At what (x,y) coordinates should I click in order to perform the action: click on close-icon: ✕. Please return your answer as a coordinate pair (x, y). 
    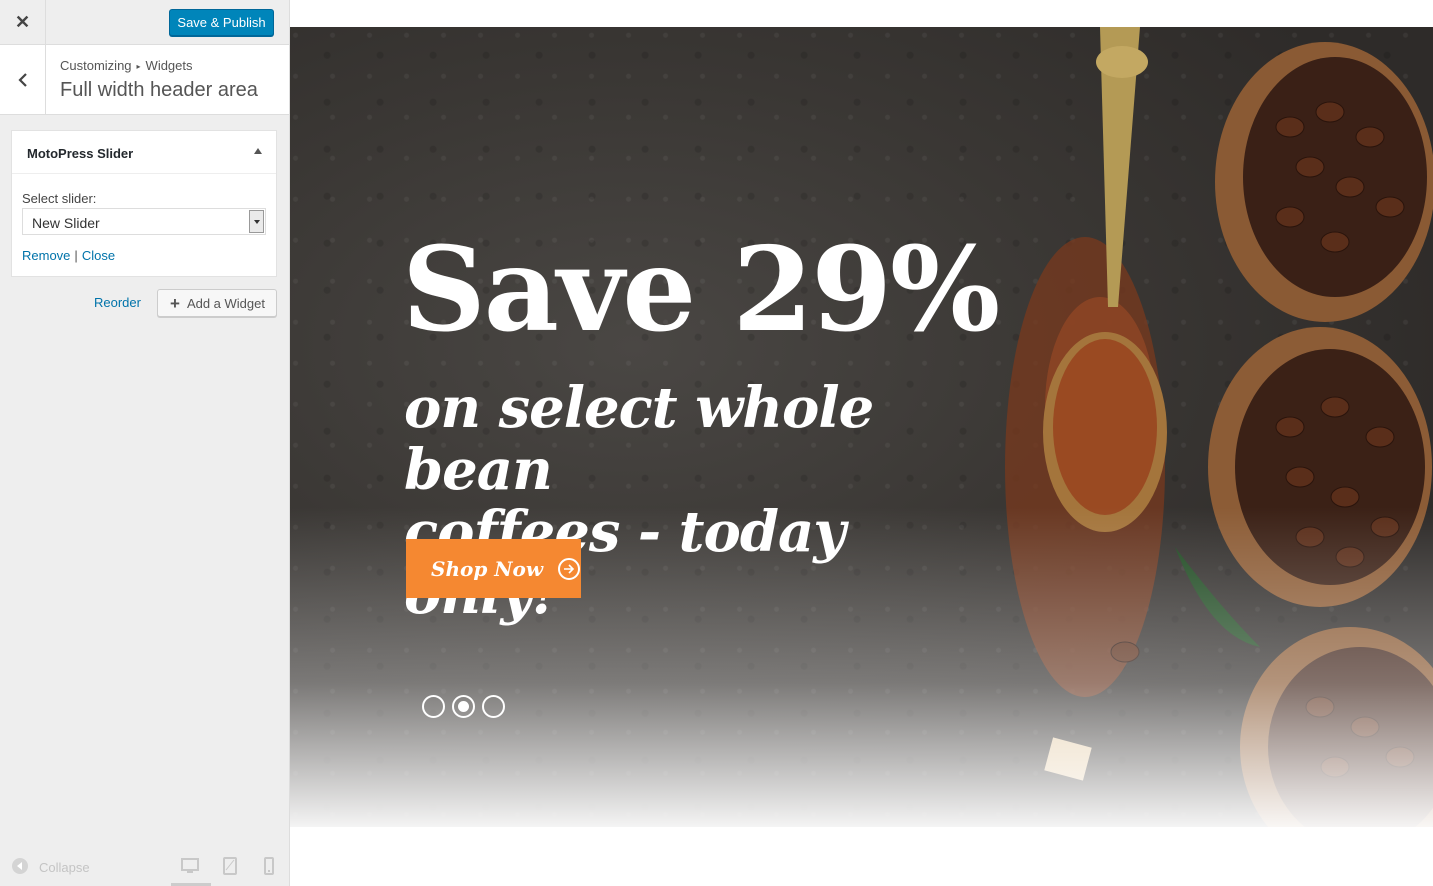
    Looking at the image, I should click on (22, 21).